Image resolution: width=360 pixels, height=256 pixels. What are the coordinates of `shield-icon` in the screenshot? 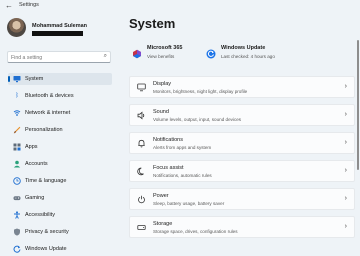 It's located at (17, 232).